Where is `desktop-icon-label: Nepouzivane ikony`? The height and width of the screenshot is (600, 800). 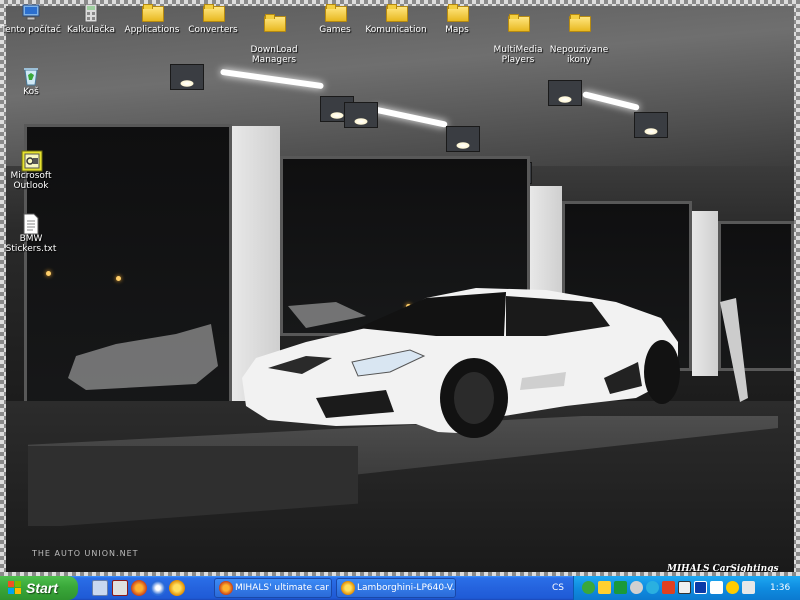
desktop-icon-label: Nepouzivane ikony is located at coordinates (579, 55).